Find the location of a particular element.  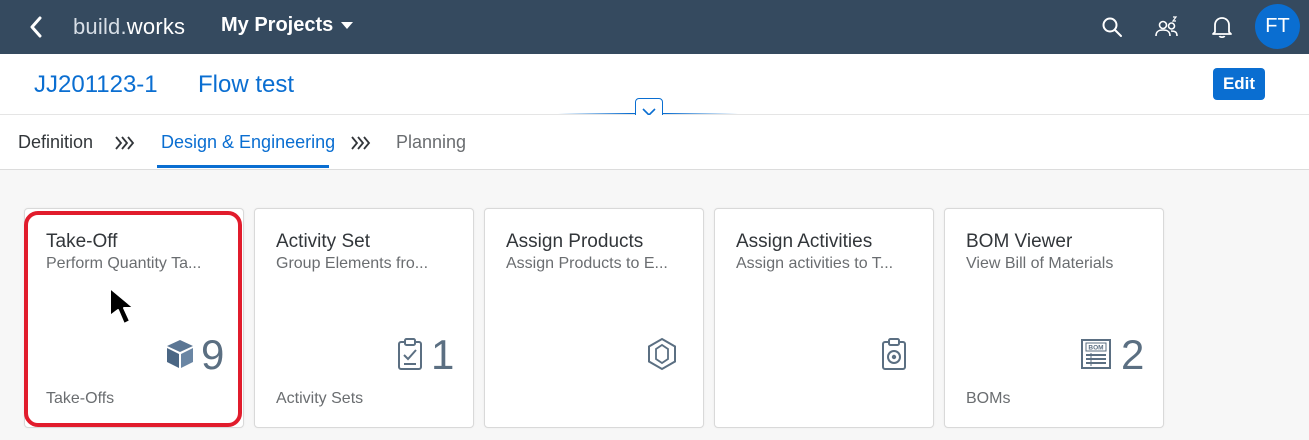

object-name: Flow test is located at coordinates (246, 85).